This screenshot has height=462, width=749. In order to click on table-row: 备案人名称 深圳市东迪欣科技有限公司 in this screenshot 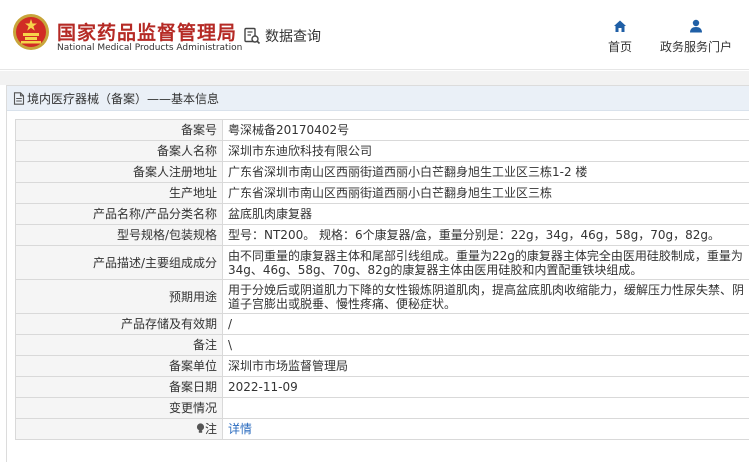, I will do `click(382, 151)`.